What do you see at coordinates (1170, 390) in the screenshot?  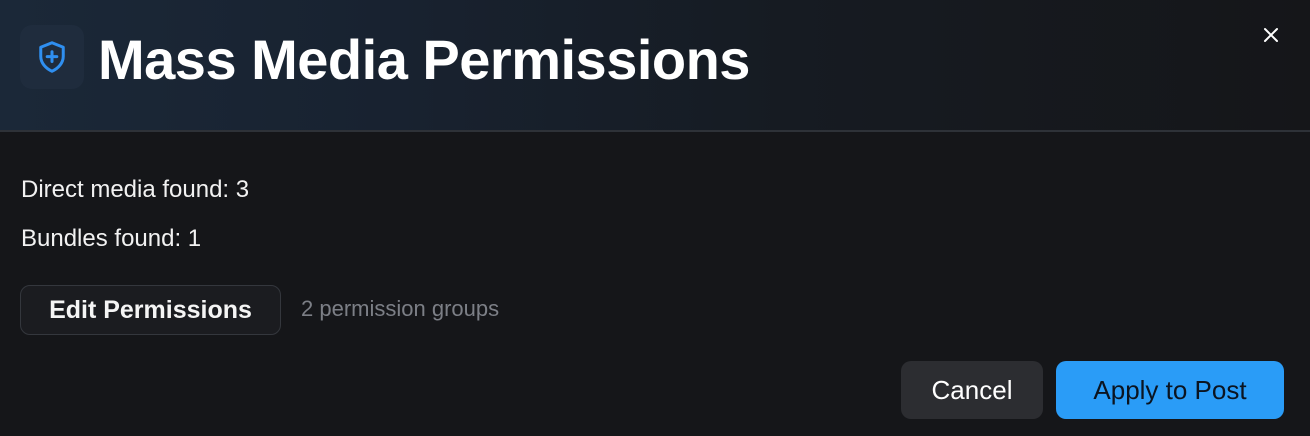 I see `apply-to-post-button: Apply to Post` at bounding box center [1170, 390].